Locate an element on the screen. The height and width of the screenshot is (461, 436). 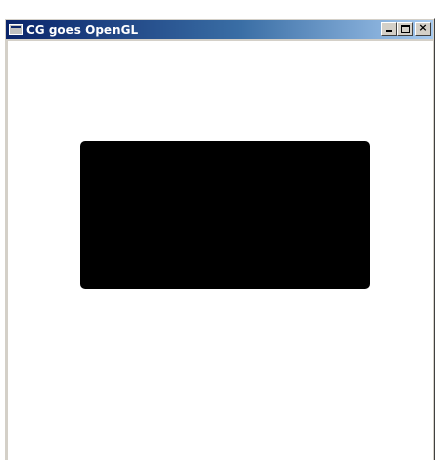
app-window-icon is located at coordinates (16, 29).